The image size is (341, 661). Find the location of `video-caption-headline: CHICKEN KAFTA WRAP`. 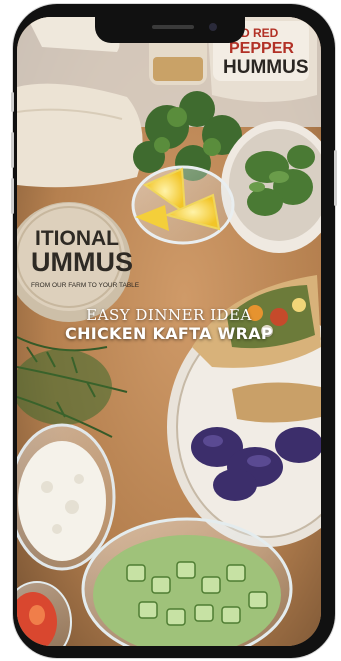

video-caption-headline: CHICKEN KAFTA WRAP is located at coordinates (169, 333).